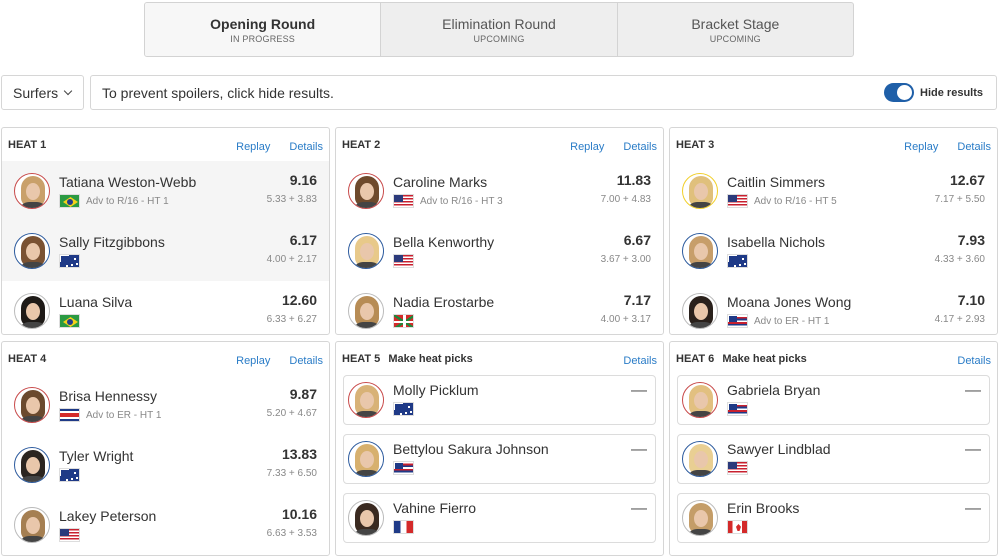  Describe the element at coordinates (499, 459) in the screenshot. I see `heat-pick-option: Bettylou Sakura Johnson —` at that location.